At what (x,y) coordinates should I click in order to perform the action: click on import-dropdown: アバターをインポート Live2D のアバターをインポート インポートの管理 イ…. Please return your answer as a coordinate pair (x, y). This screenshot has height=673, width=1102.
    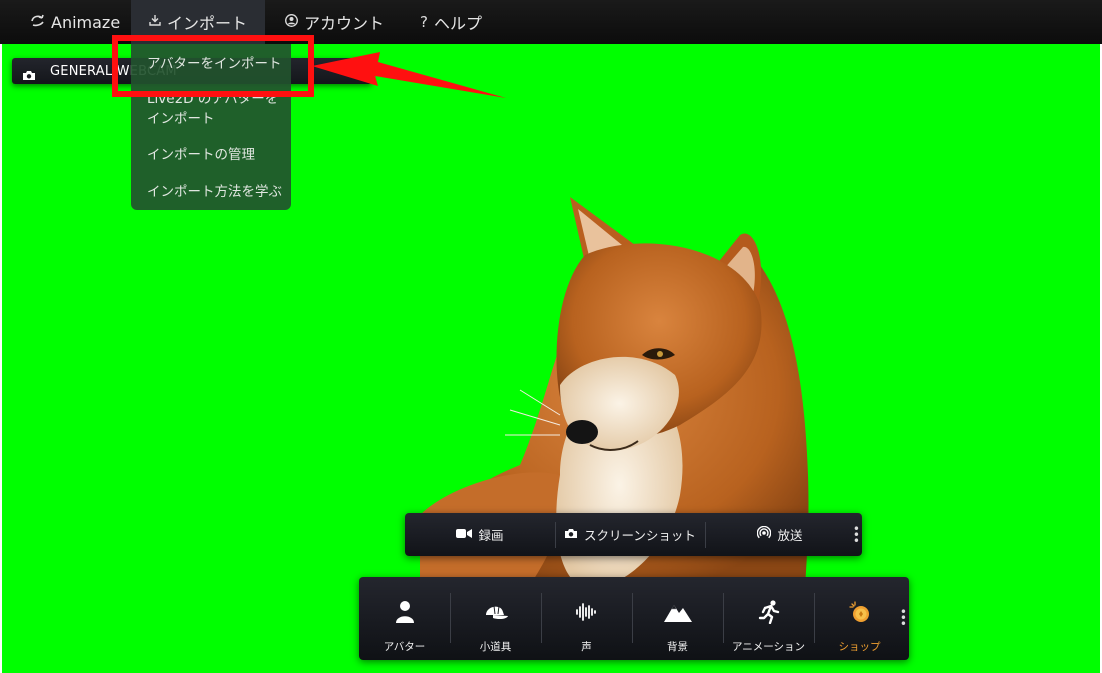
    Looking at the image, I should click on (211, 127).